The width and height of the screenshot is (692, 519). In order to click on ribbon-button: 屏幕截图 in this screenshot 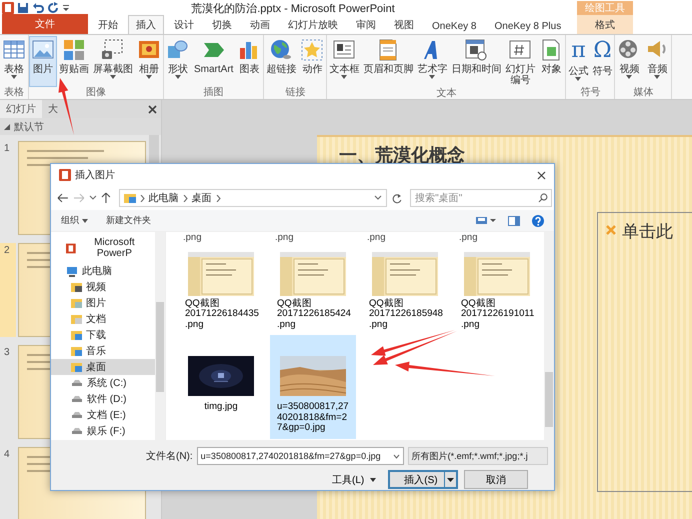, I will do `click(113, 61)`.